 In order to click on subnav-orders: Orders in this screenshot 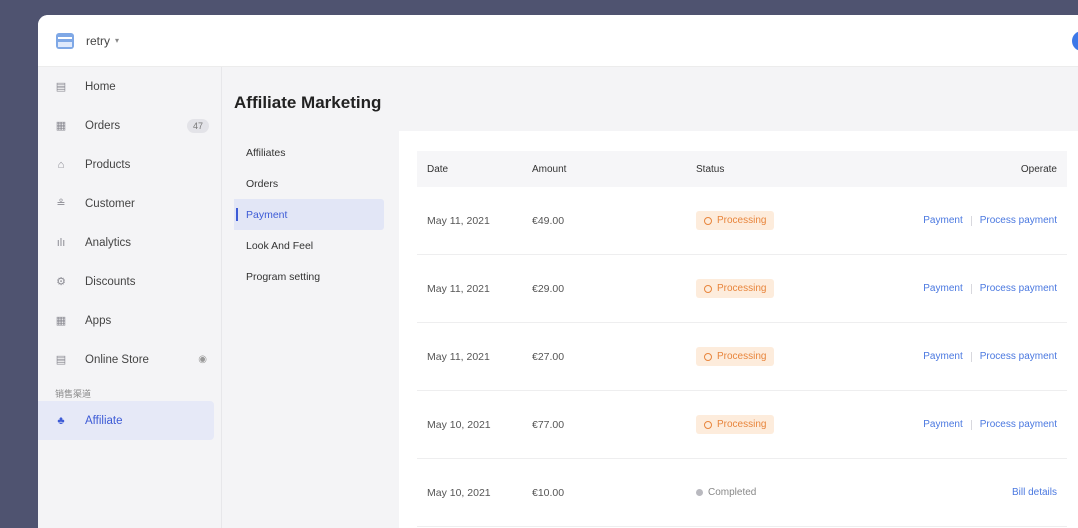, I will do `click(309, 183)`.